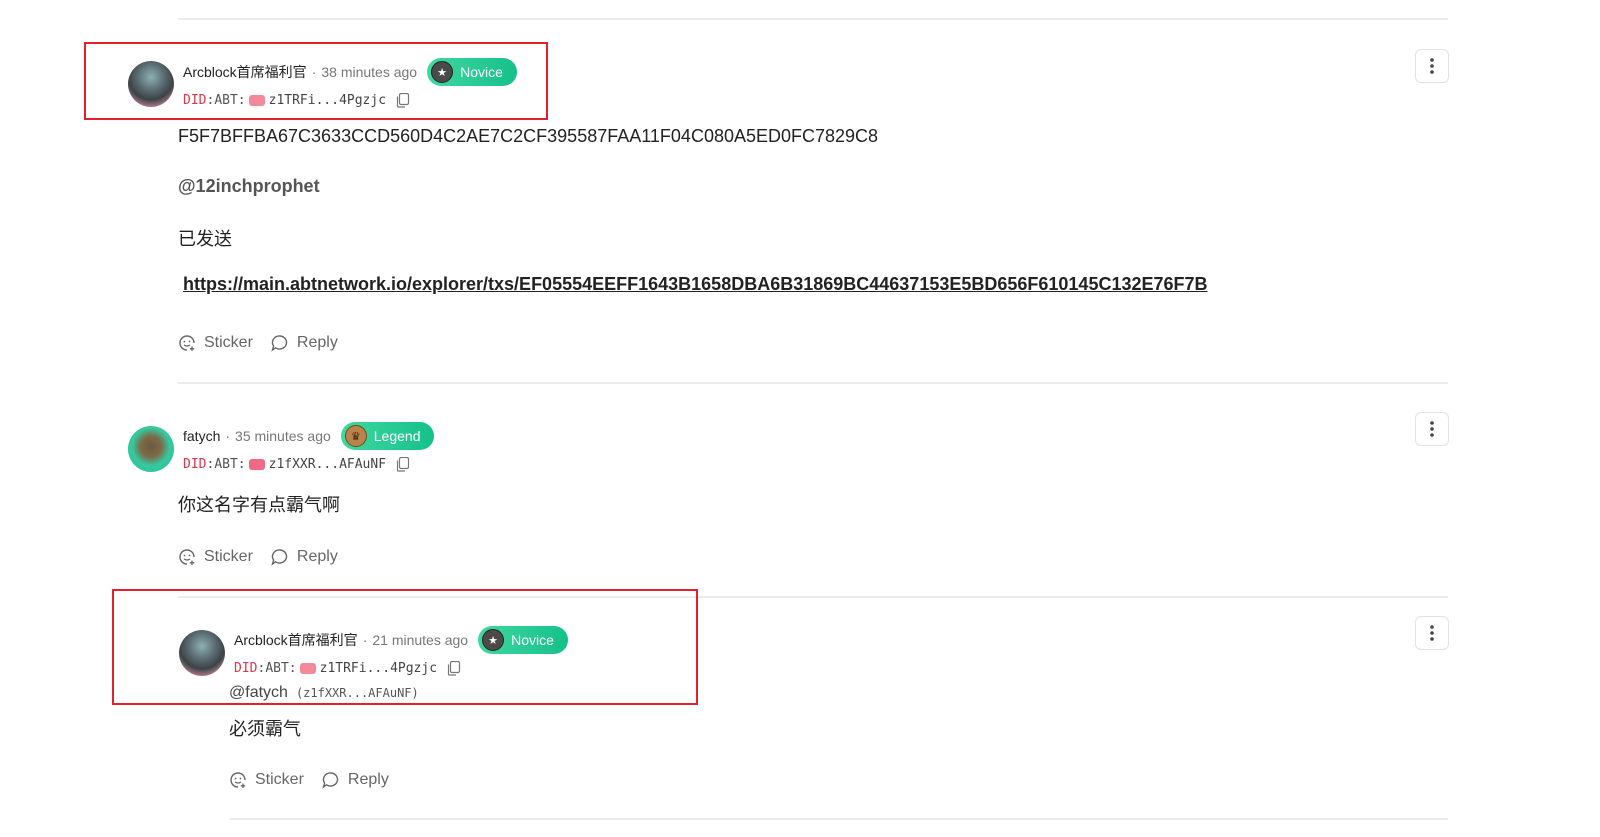  What do you see at coordinates (327, 464) in the screenshot?
I see `did-address: z1fXXR...AFAuNF` at bounding box center [327, 464].